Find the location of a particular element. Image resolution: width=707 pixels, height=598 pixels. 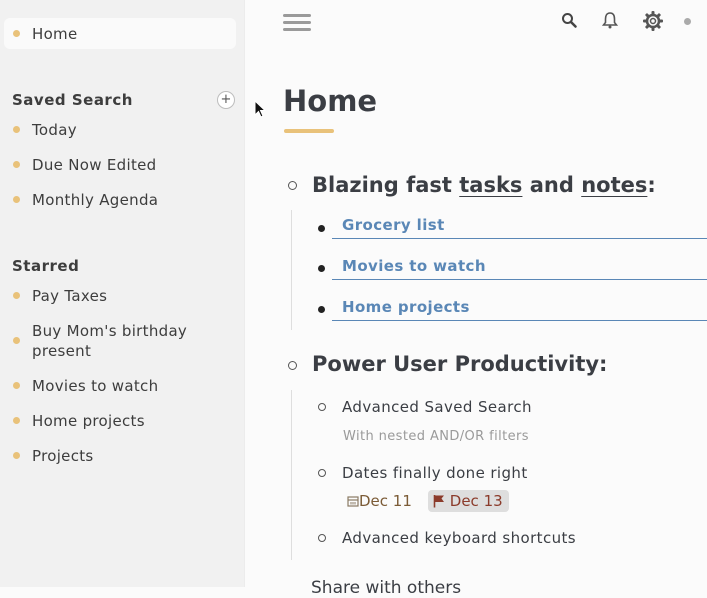

calendar-icon is located at coordinates (353, 501).